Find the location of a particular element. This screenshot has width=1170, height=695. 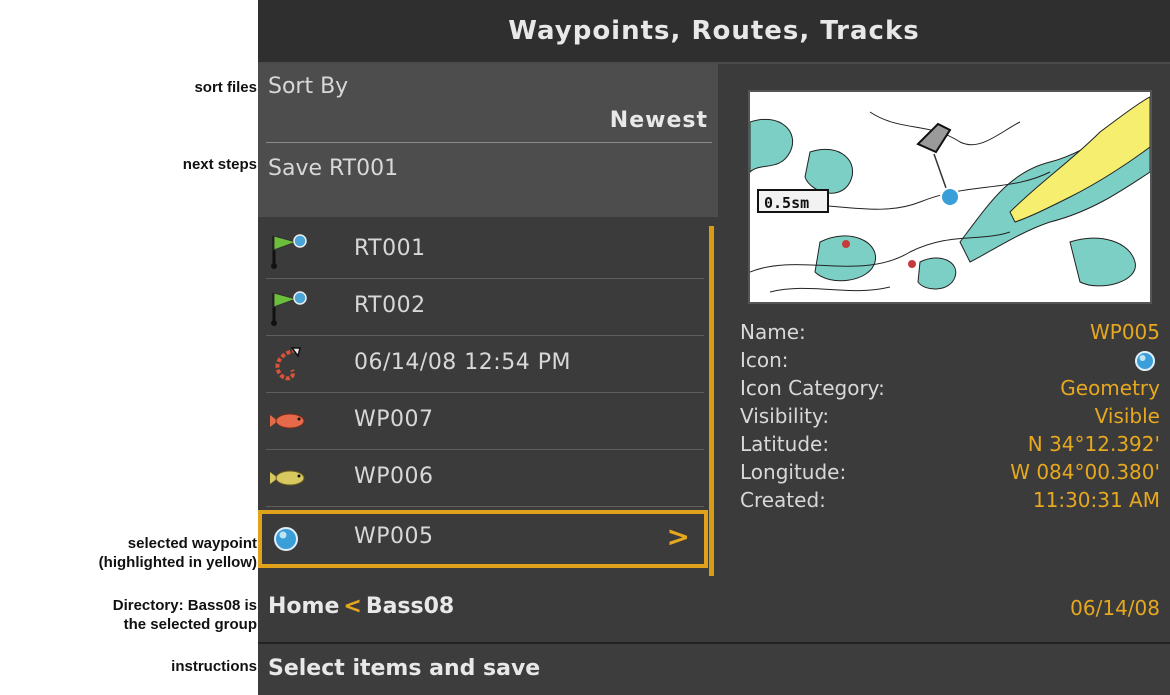

detail-row: Visibility: Visible is located at coordinates (950, 418).